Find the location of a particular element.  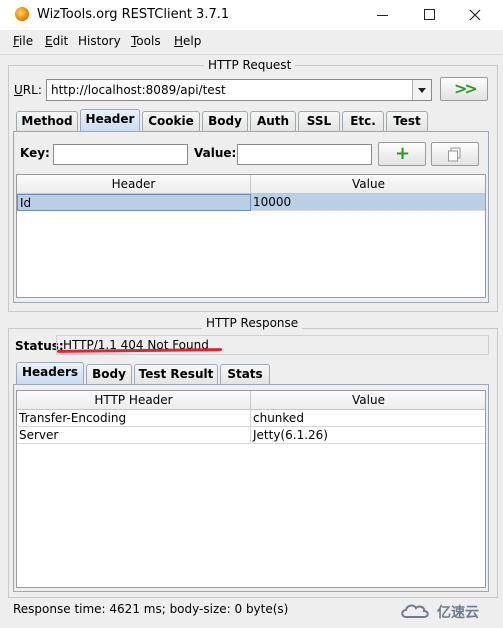

close-button is located at coordinates (475, 15).